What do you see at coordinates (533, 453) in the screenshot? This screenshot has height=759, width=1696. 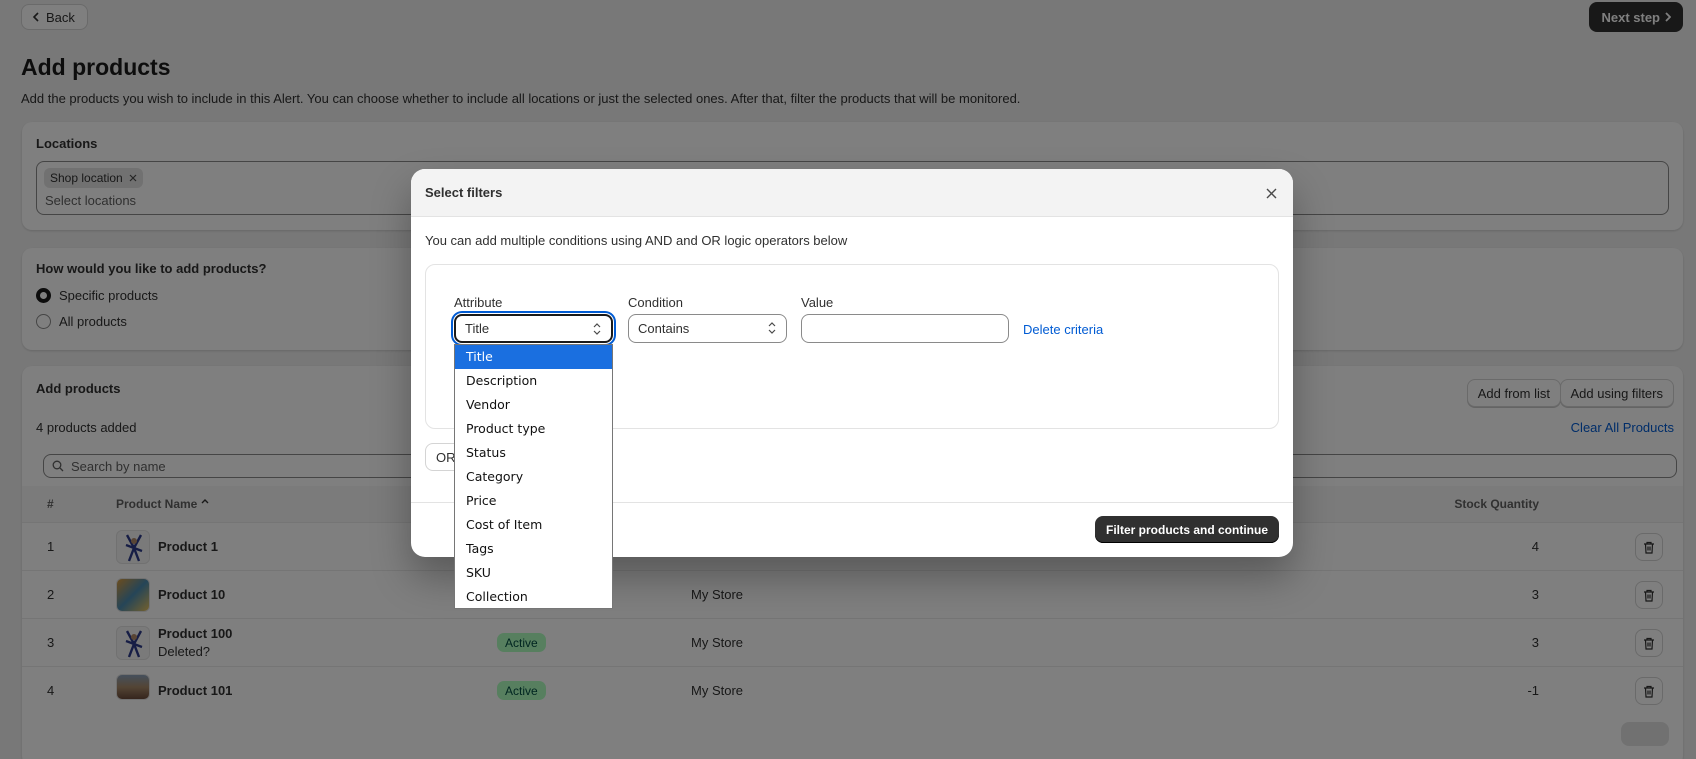 I see `dropdown-option-status: Status` at bounding box center [533, 453].